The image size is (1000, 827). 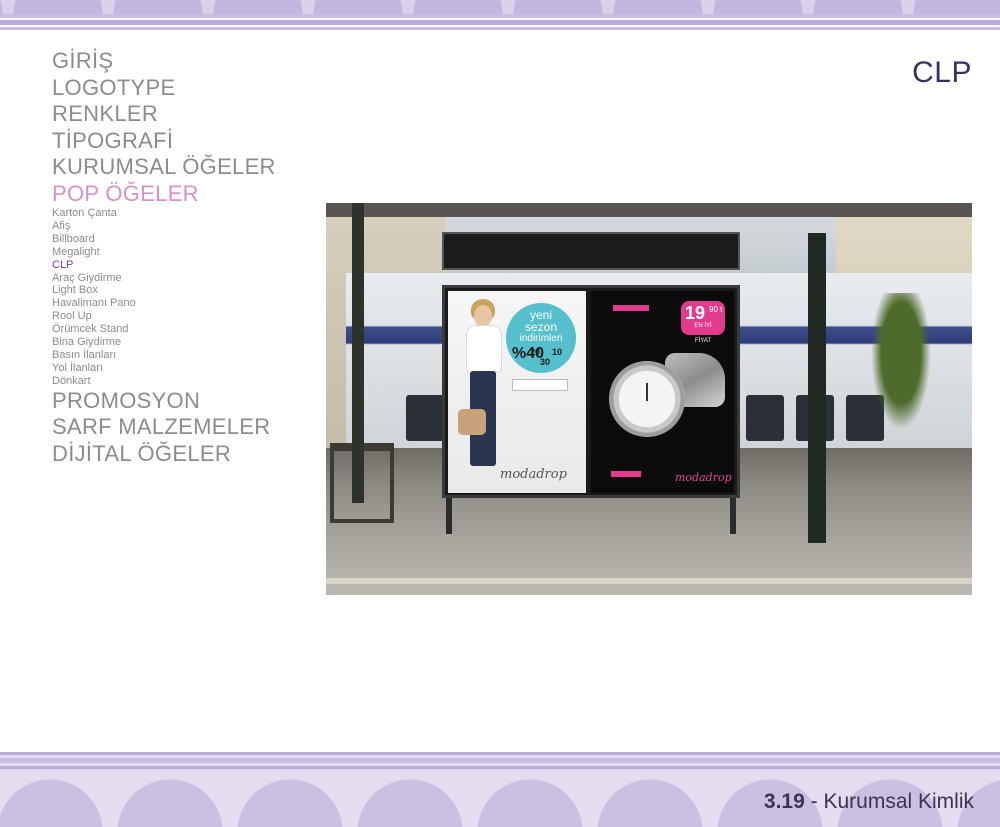 I want to click on nav-subitem-basin-ilanlari: Basın İlanları, so click(x=172, y=355).